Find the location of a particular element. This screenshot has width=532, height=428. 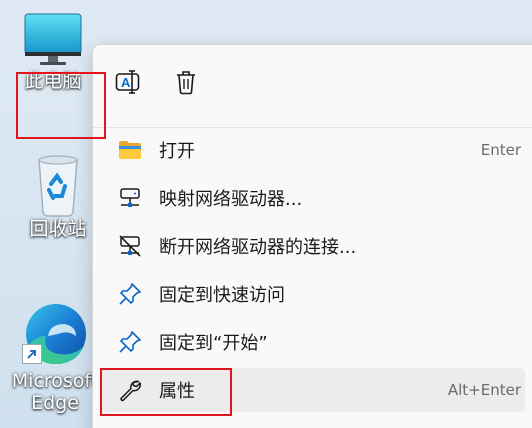

desktop-icon-label-line2: Edge is located at coordinates (55, 403).